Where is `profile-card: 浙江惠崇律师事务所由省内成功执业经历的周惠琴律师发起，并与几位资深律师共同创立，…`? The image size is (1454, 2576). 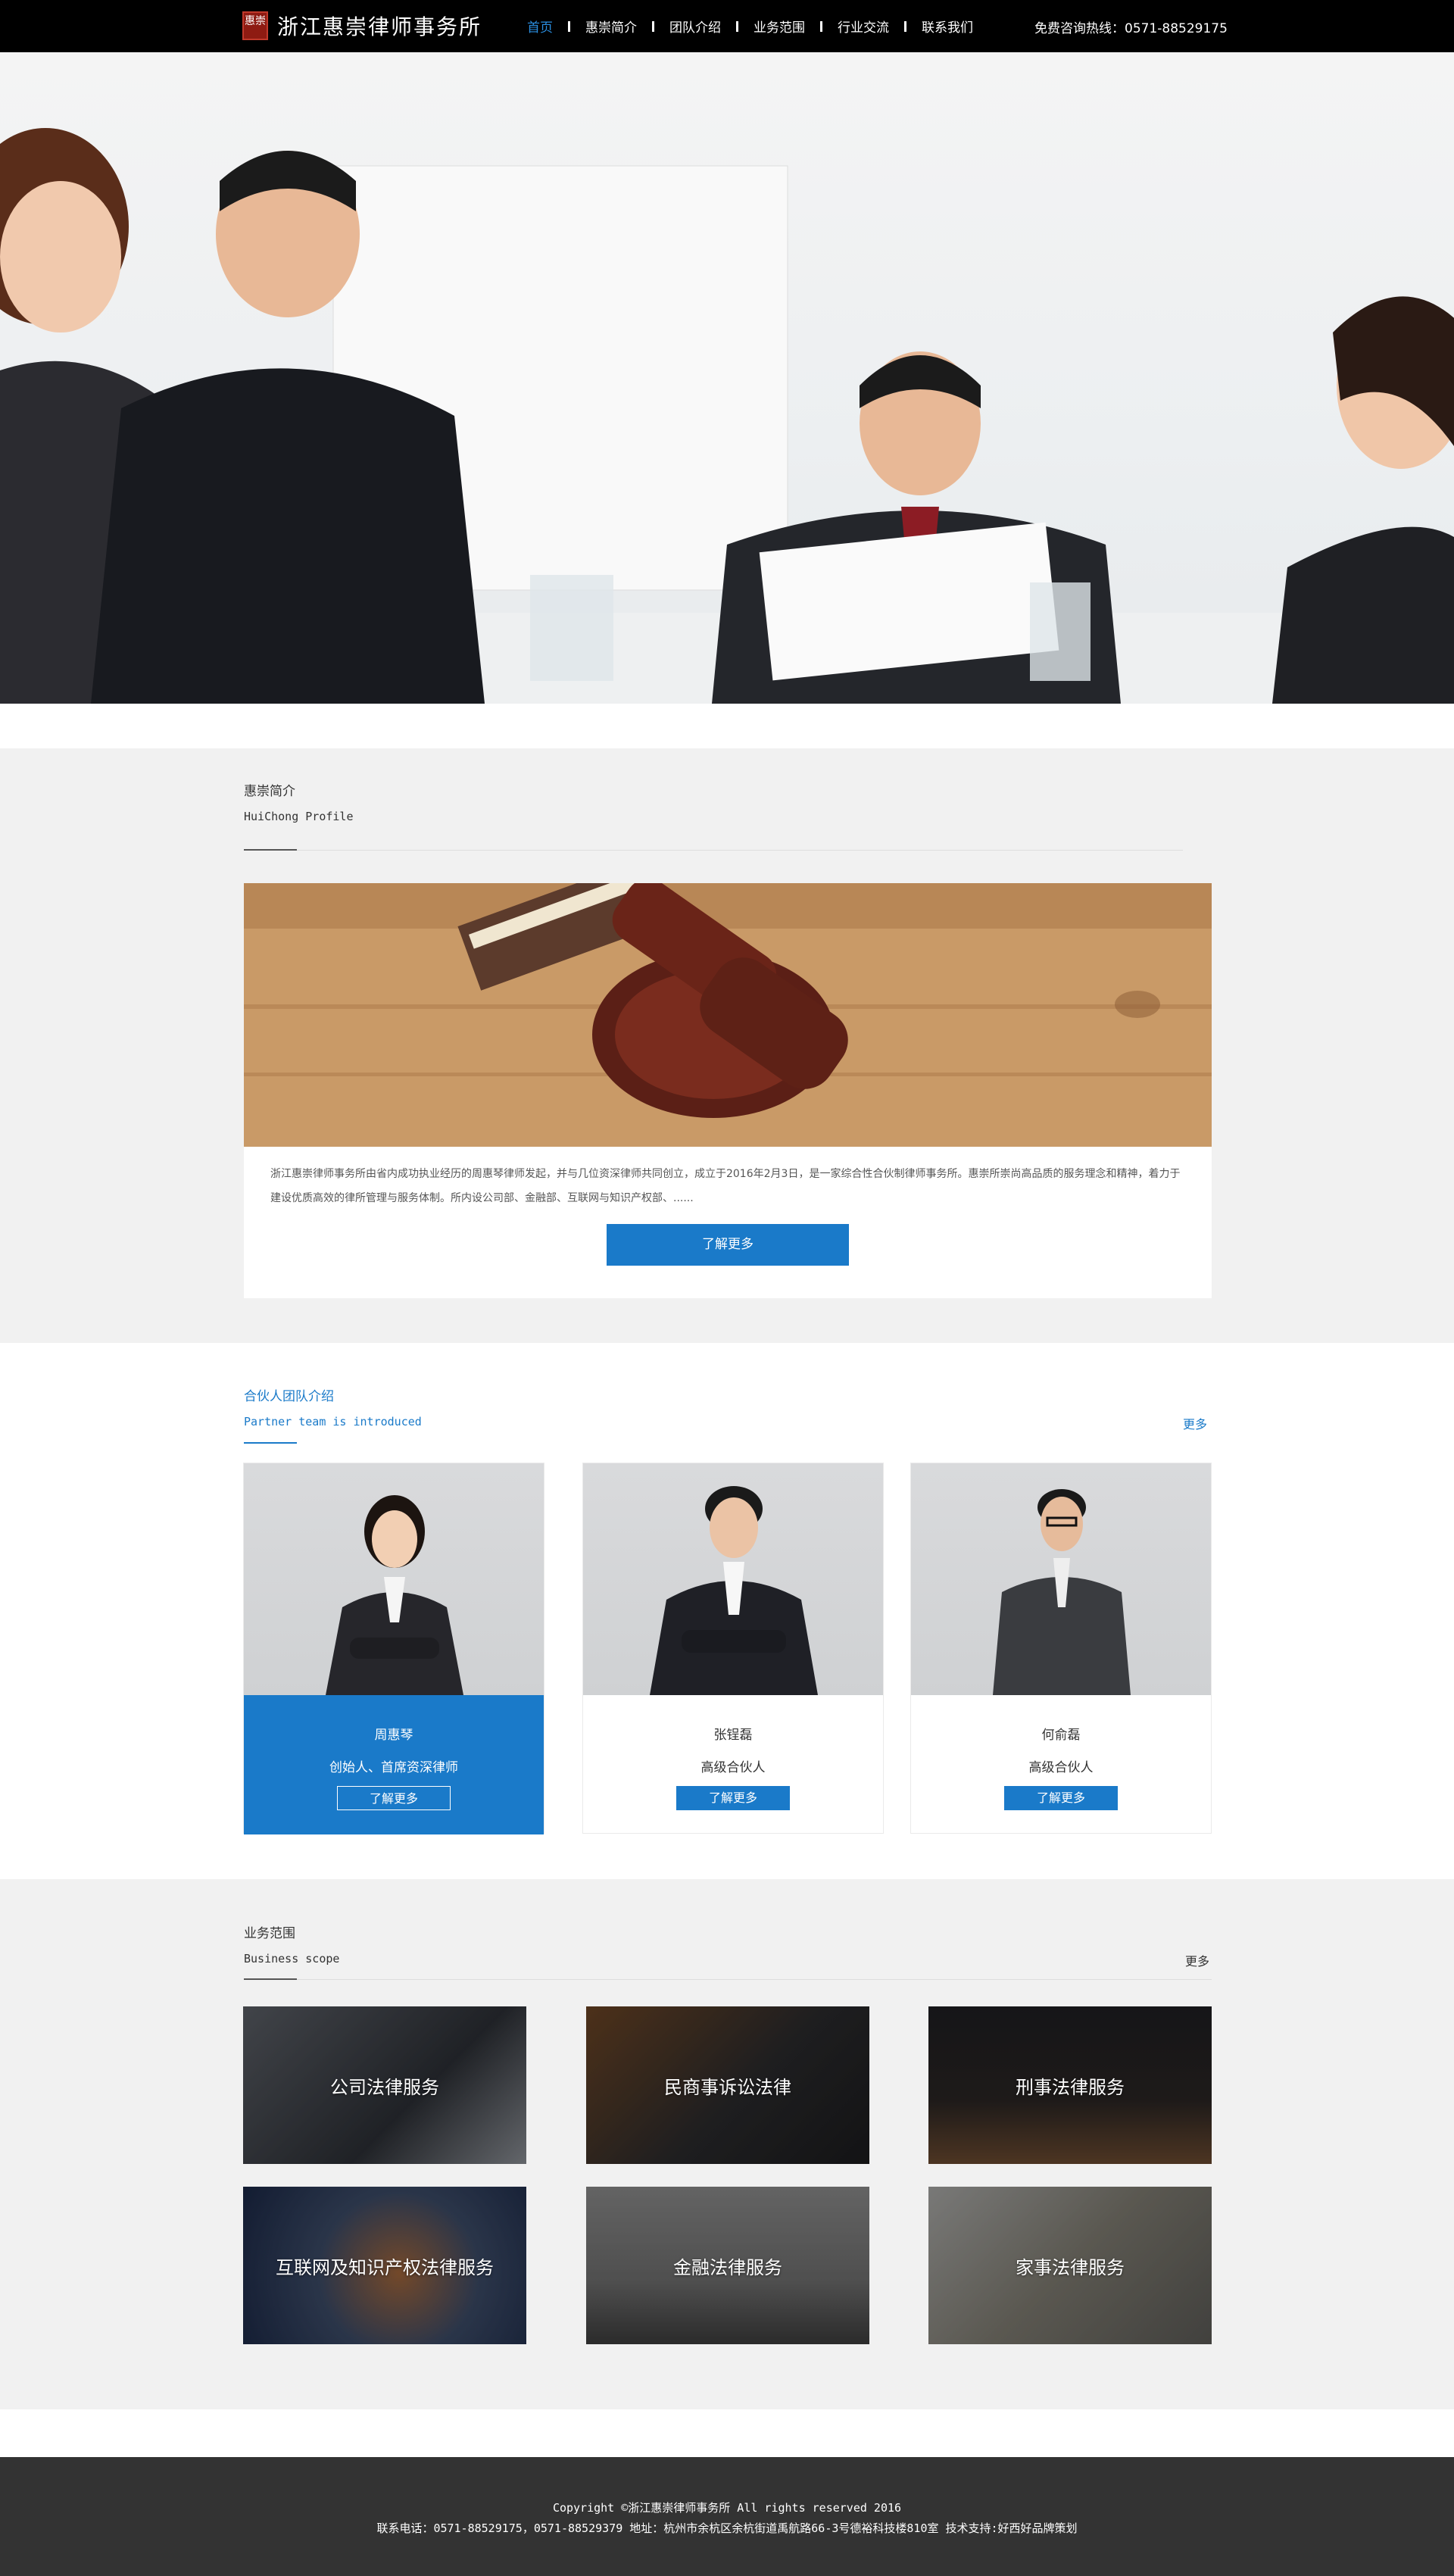
profile-card: 浙江惠崇律师事务所由省内成功执业经历的周惠琴律师发起，并与几位资深律师共同创立，… is located at coordinates (728, 1090).